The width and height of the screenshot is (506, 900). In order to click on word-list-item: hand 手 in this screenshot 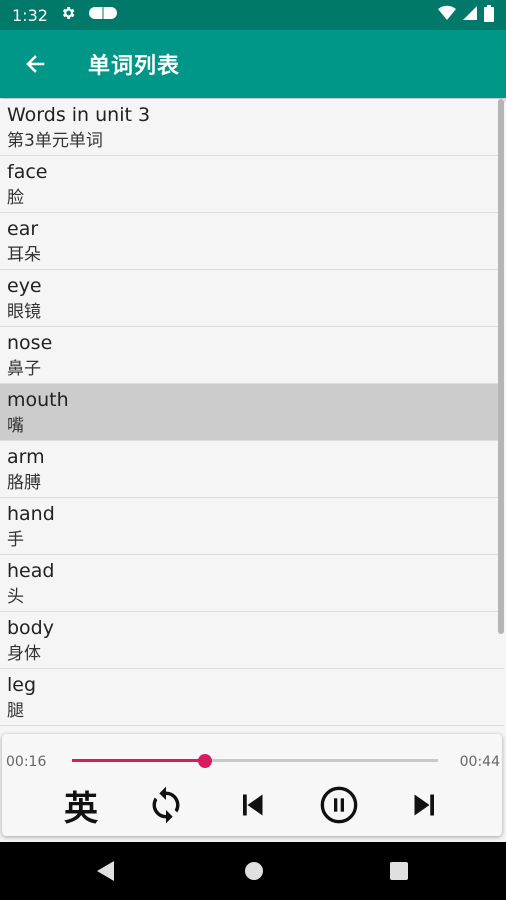, I will do `click(252, 526)`.